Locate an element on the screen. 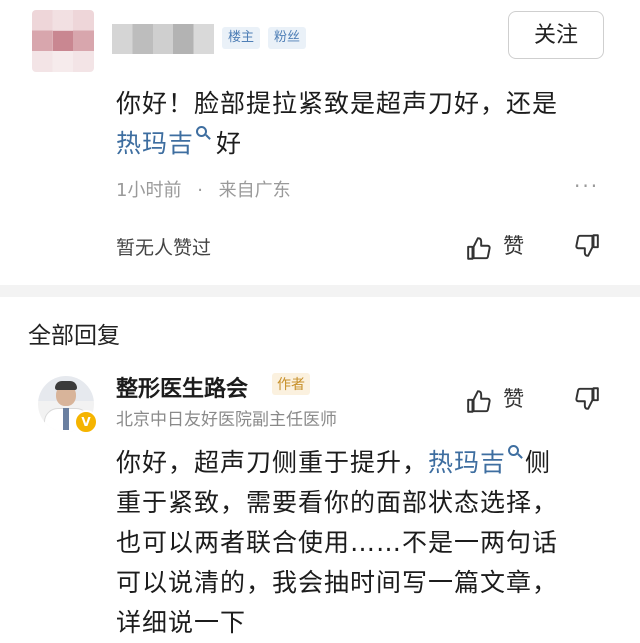  avatar-hair is located at coordinates (66, 385).